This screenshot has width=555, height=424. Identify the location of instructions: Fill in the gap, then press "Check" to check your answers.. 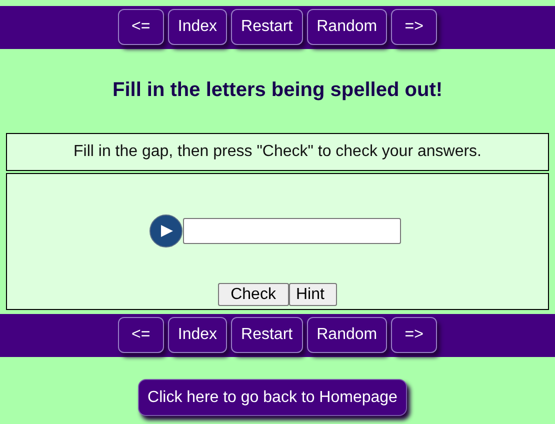
(277, 152).